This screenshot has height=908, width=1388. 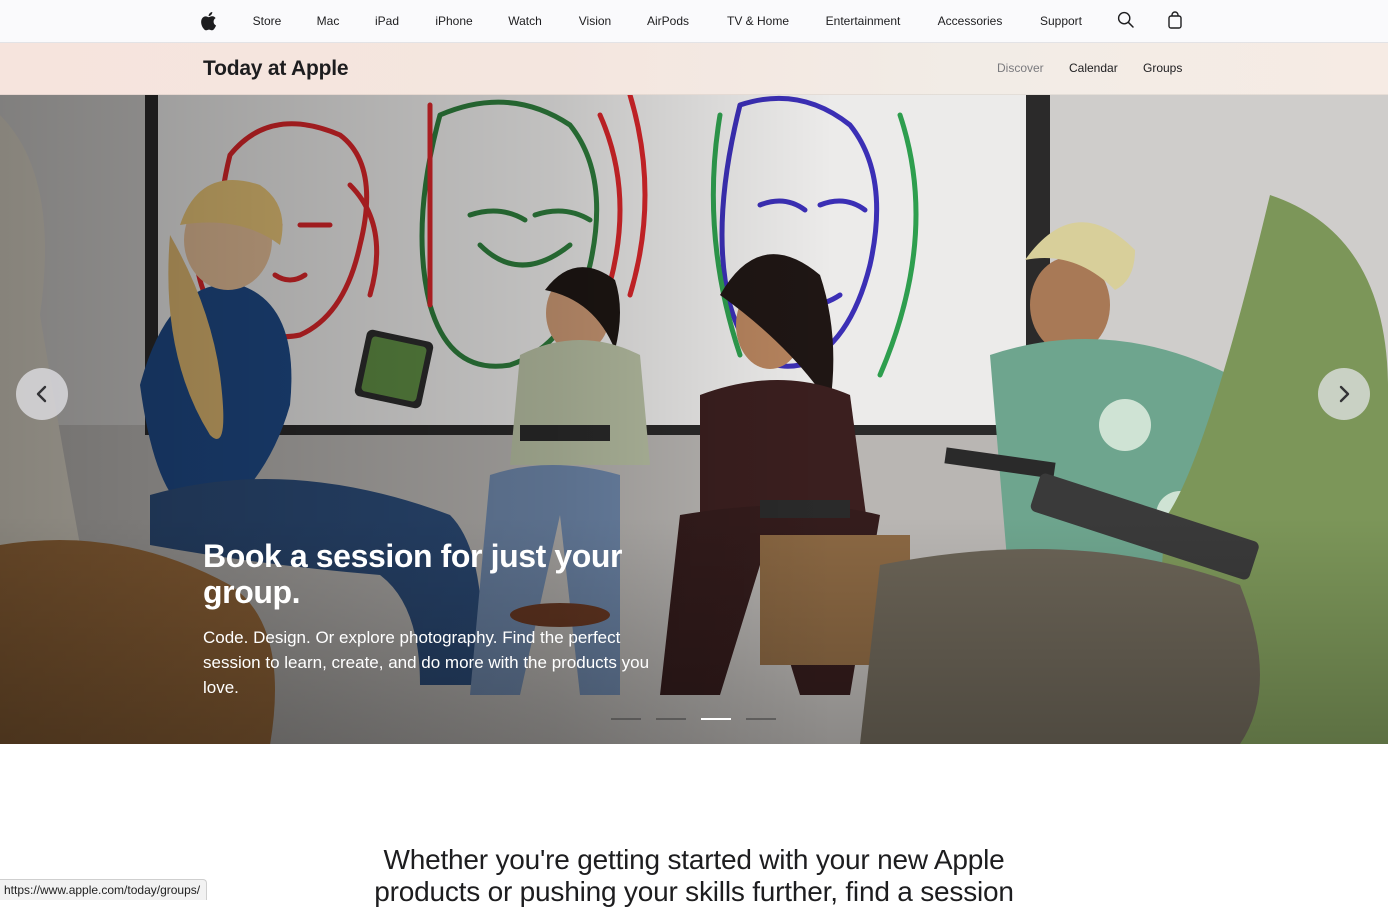 I want to click on local-nav: Today at Apple Discover Calendar Groups, so click(x=694, y=69).